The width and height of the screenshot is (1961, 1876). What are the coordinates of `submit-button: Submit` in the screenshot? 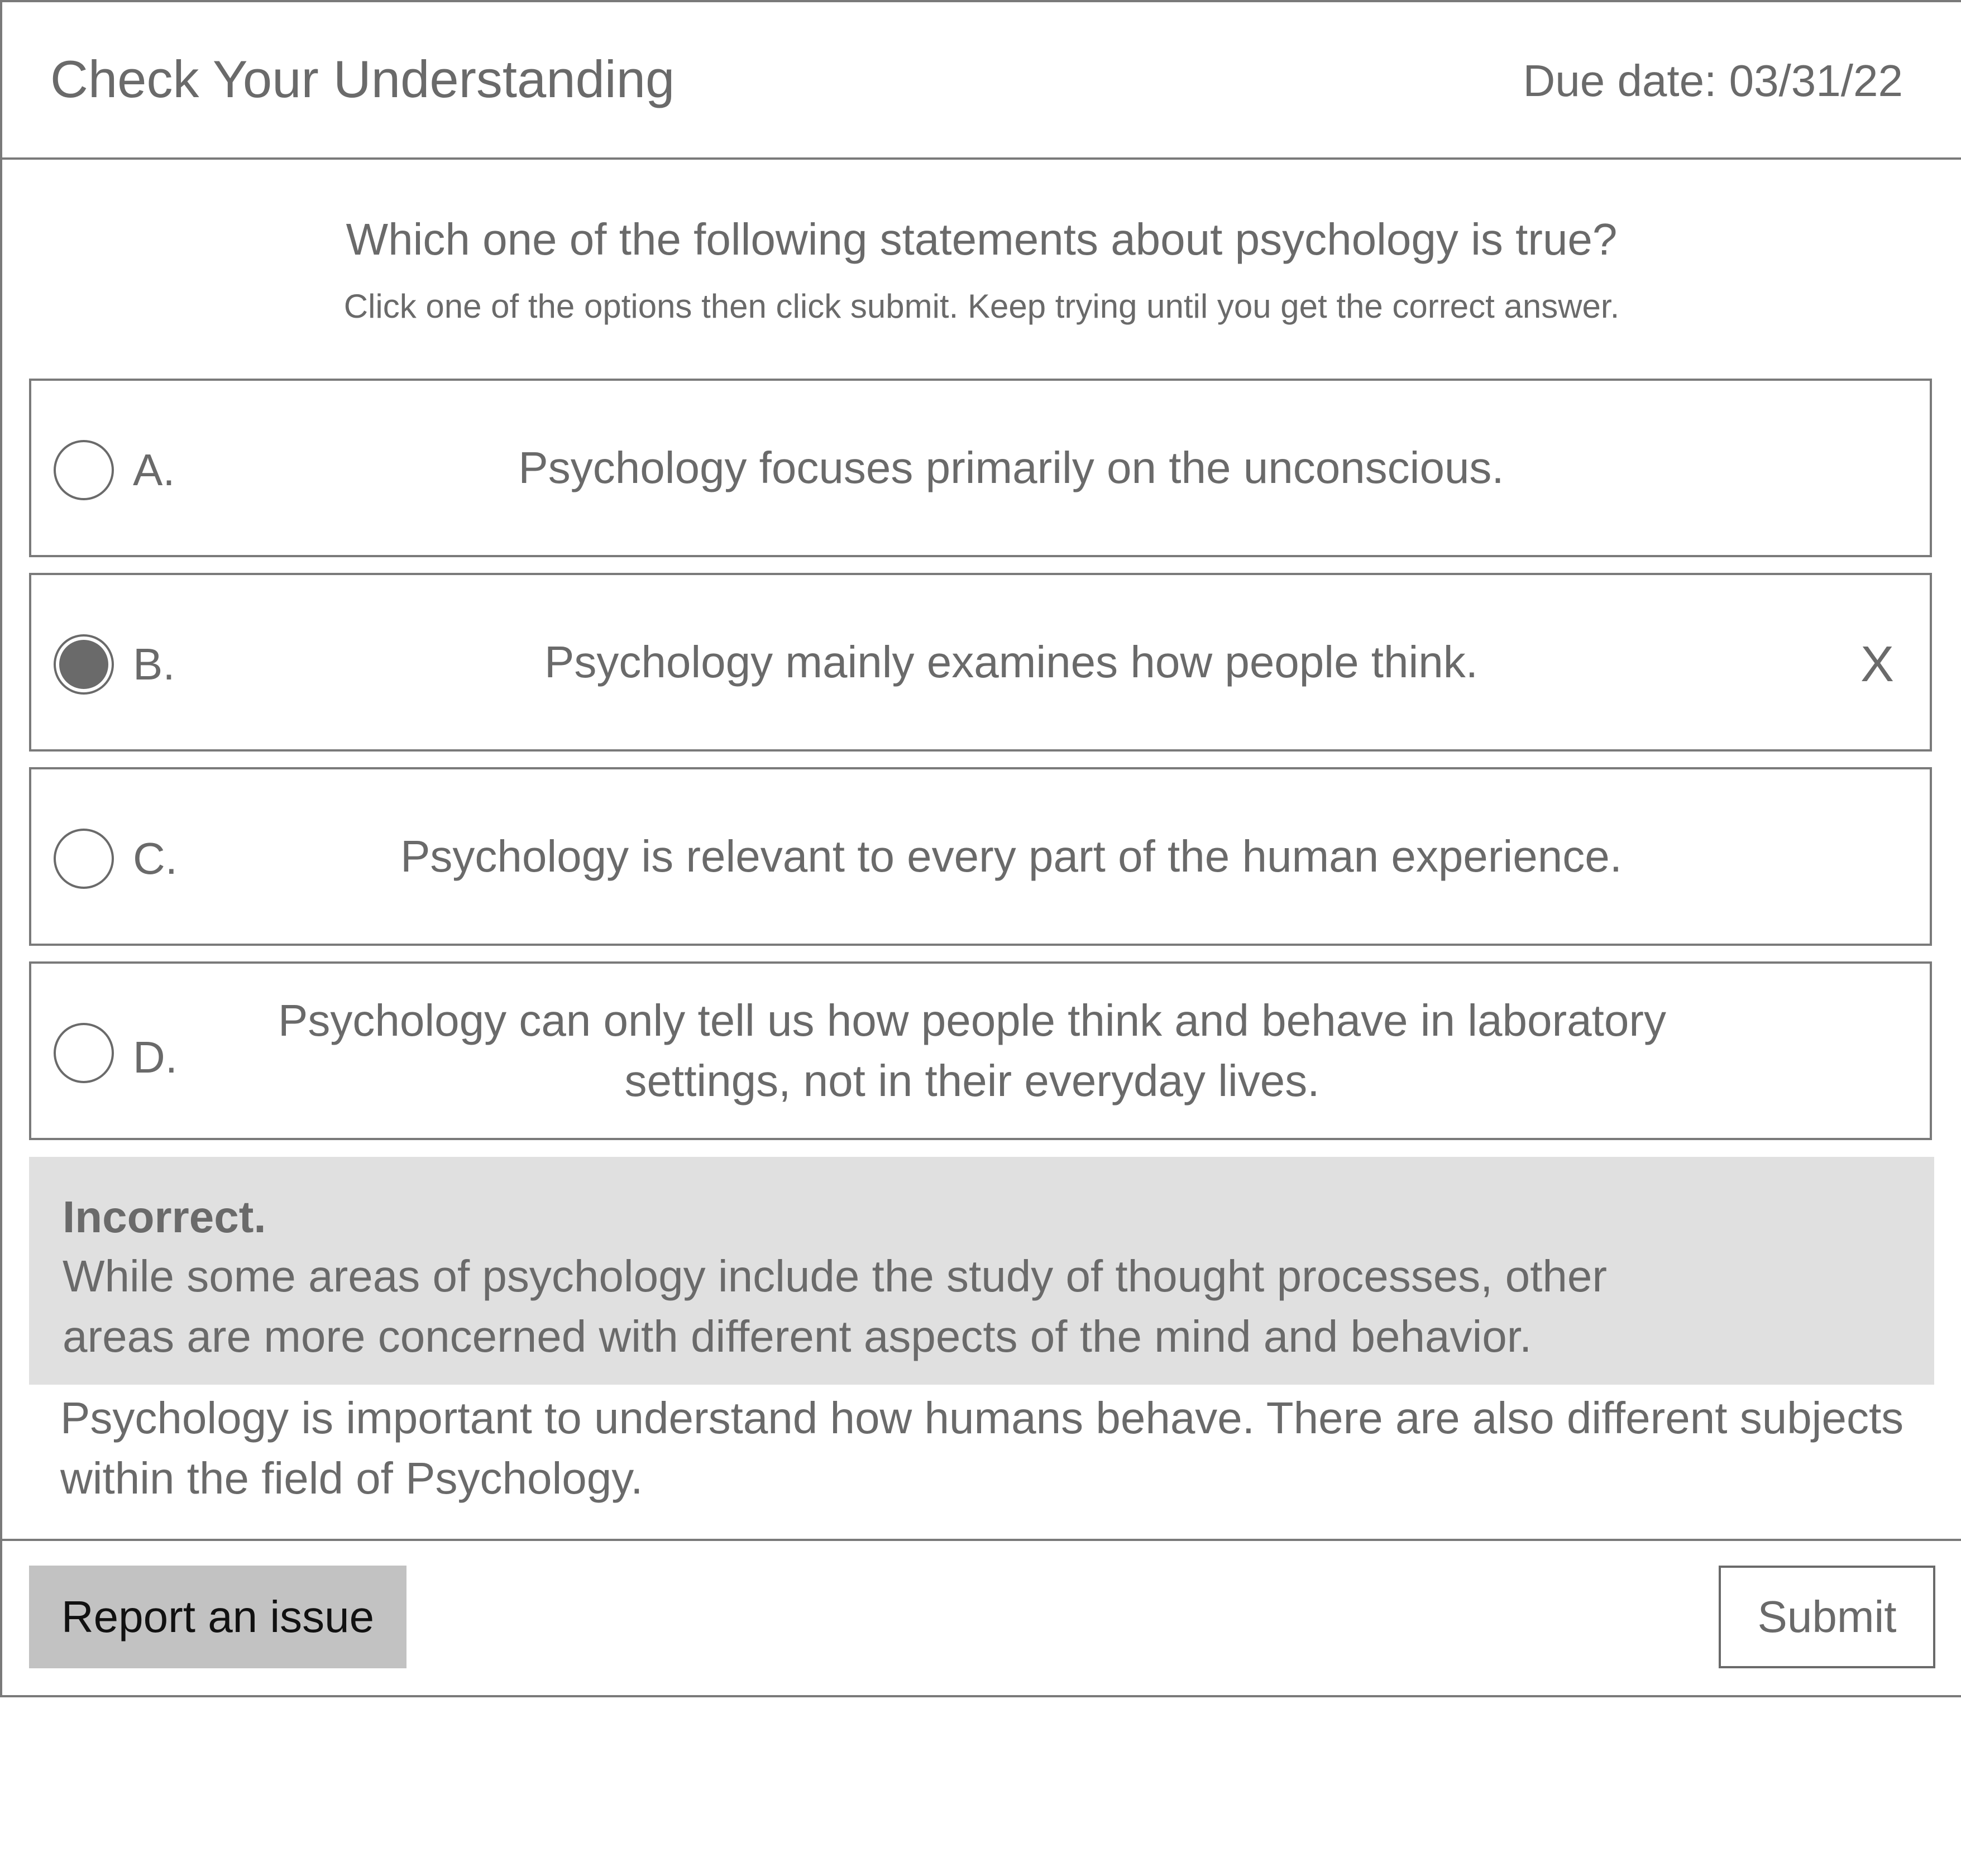 It's located at (1827, 1617).